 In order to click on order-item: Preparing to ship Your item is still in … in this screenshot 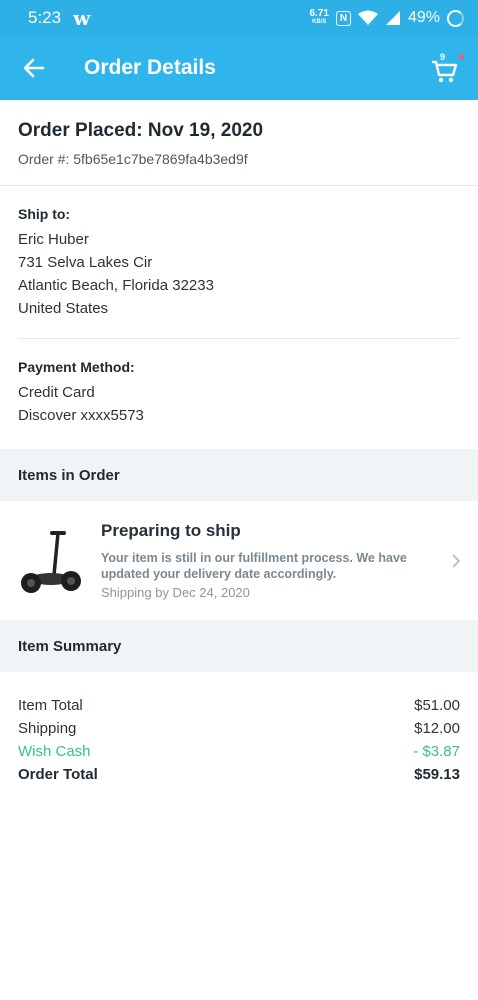, I will do `click(239, 560)`.